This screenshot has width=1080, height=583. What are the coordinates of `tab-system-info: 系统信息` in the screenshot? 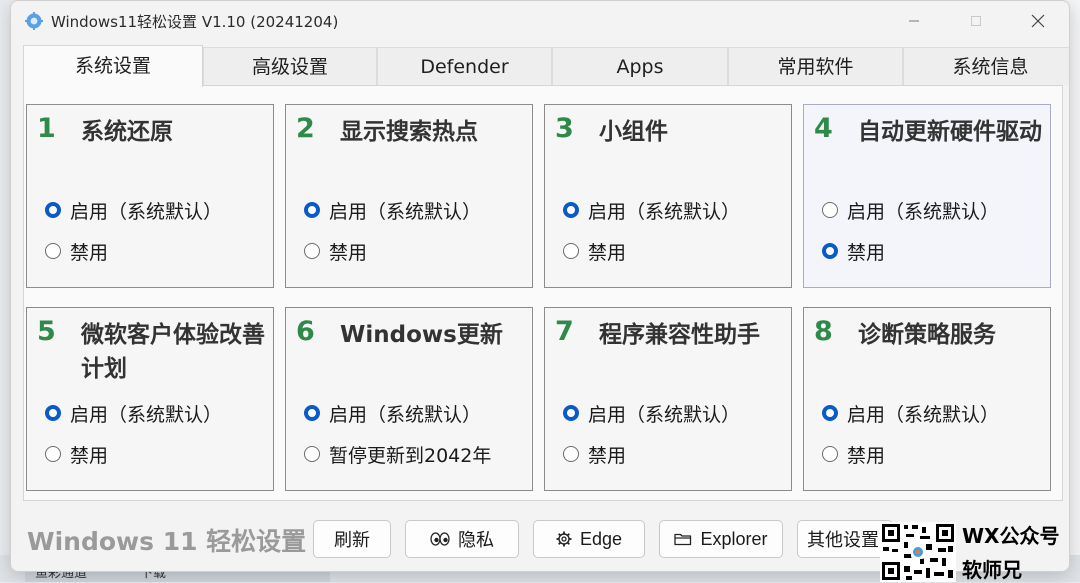 It's located at (986, 66).